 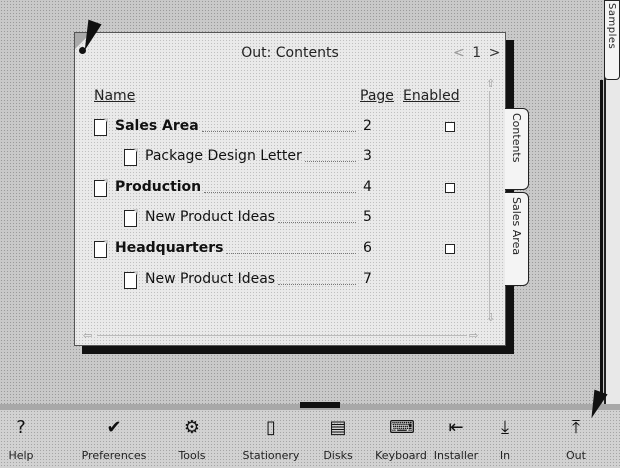 What do you see at coordinates (601, 239) in the screenshot?
I see `divider-line` at bounding box center [601, 239].